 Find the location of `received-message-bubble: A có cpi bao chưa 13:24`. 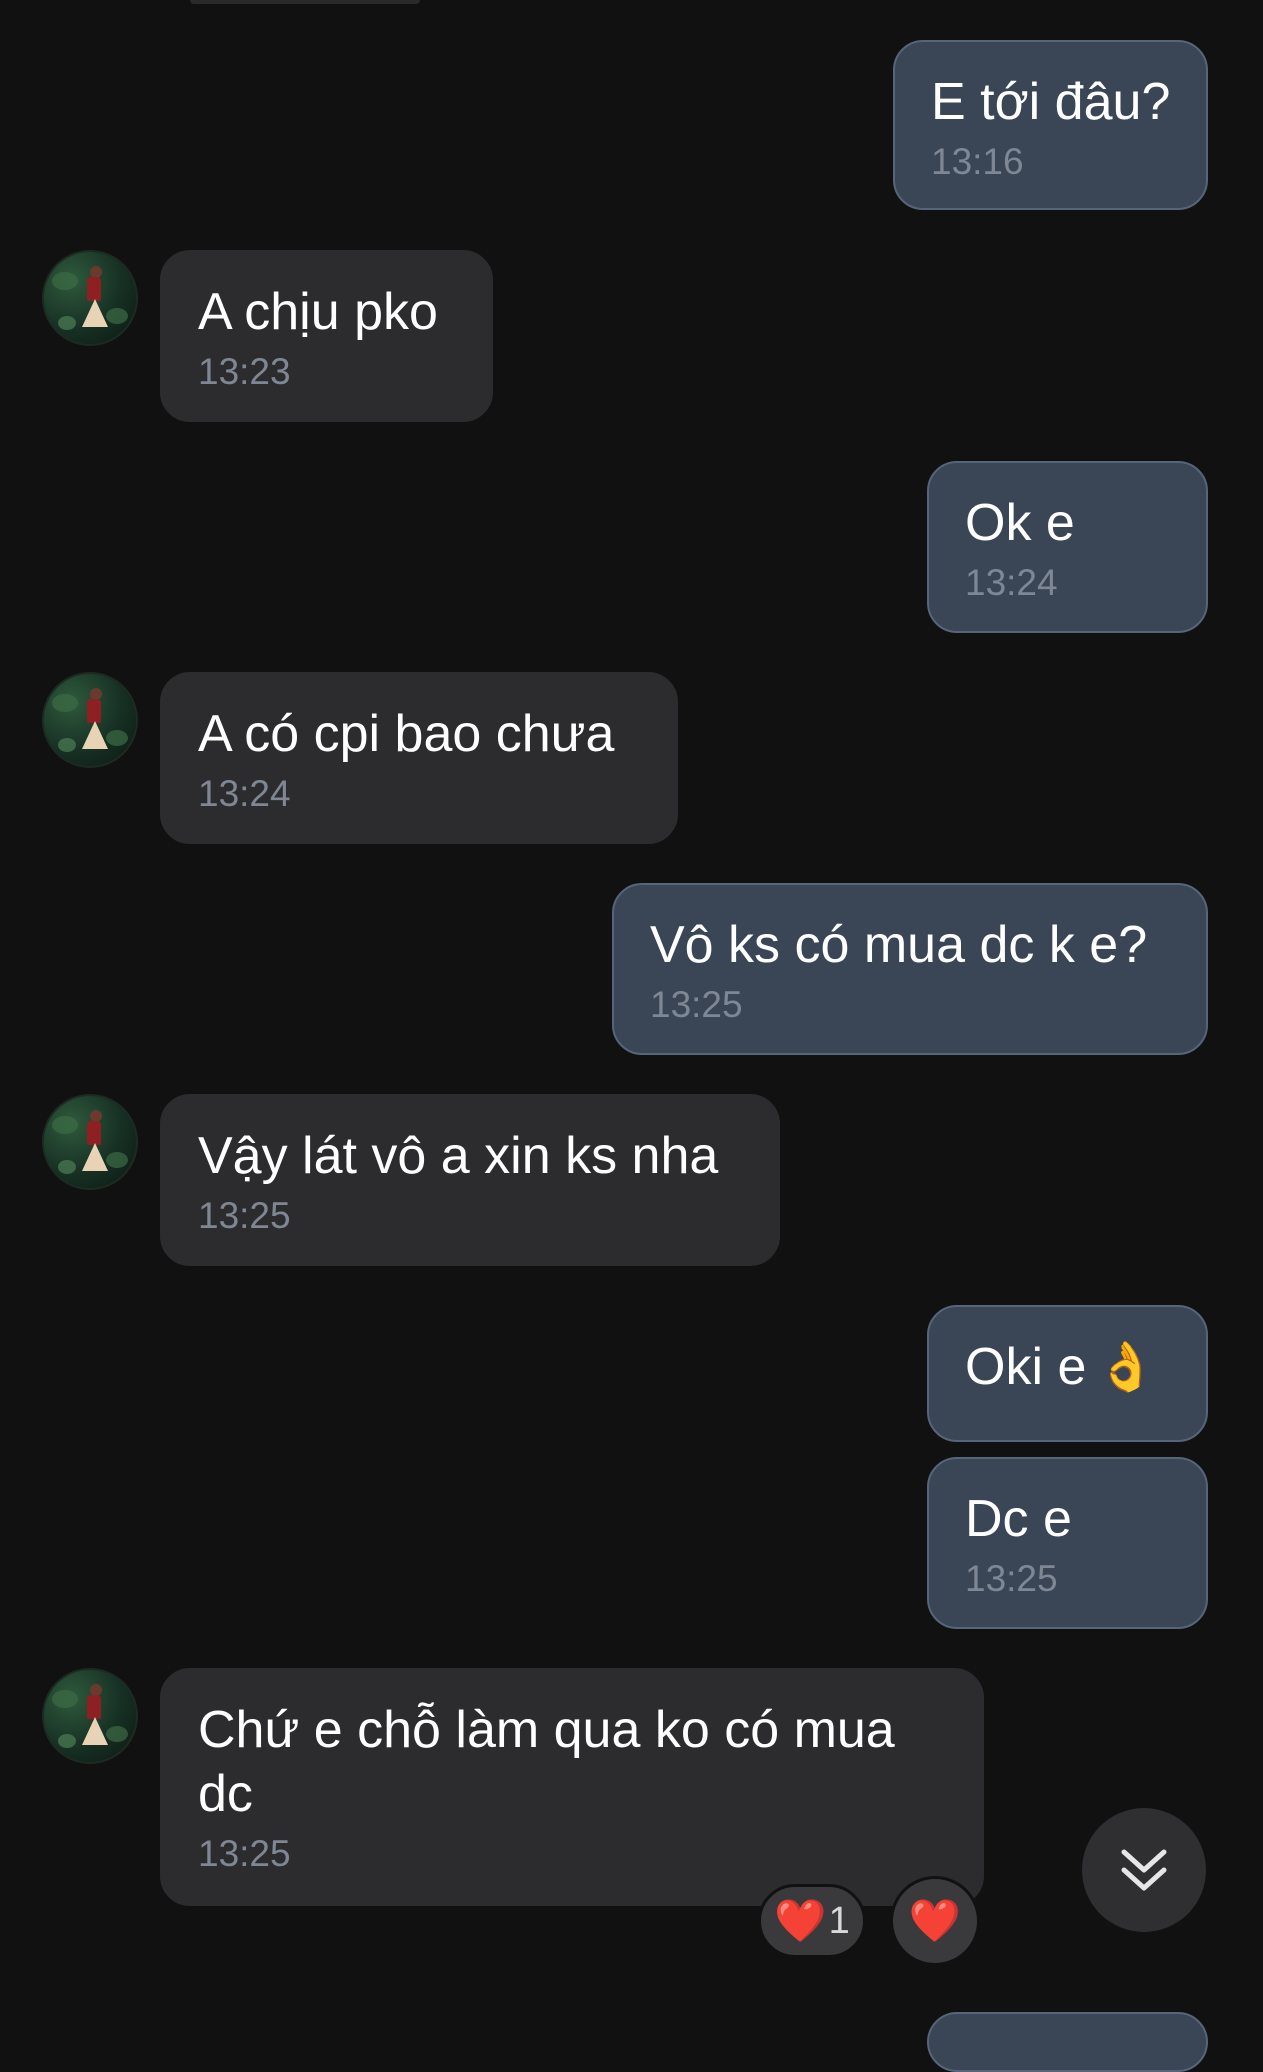

received-message-bubble: A có cpi bao chưa 13:24 is located at coordinates (419, 758).